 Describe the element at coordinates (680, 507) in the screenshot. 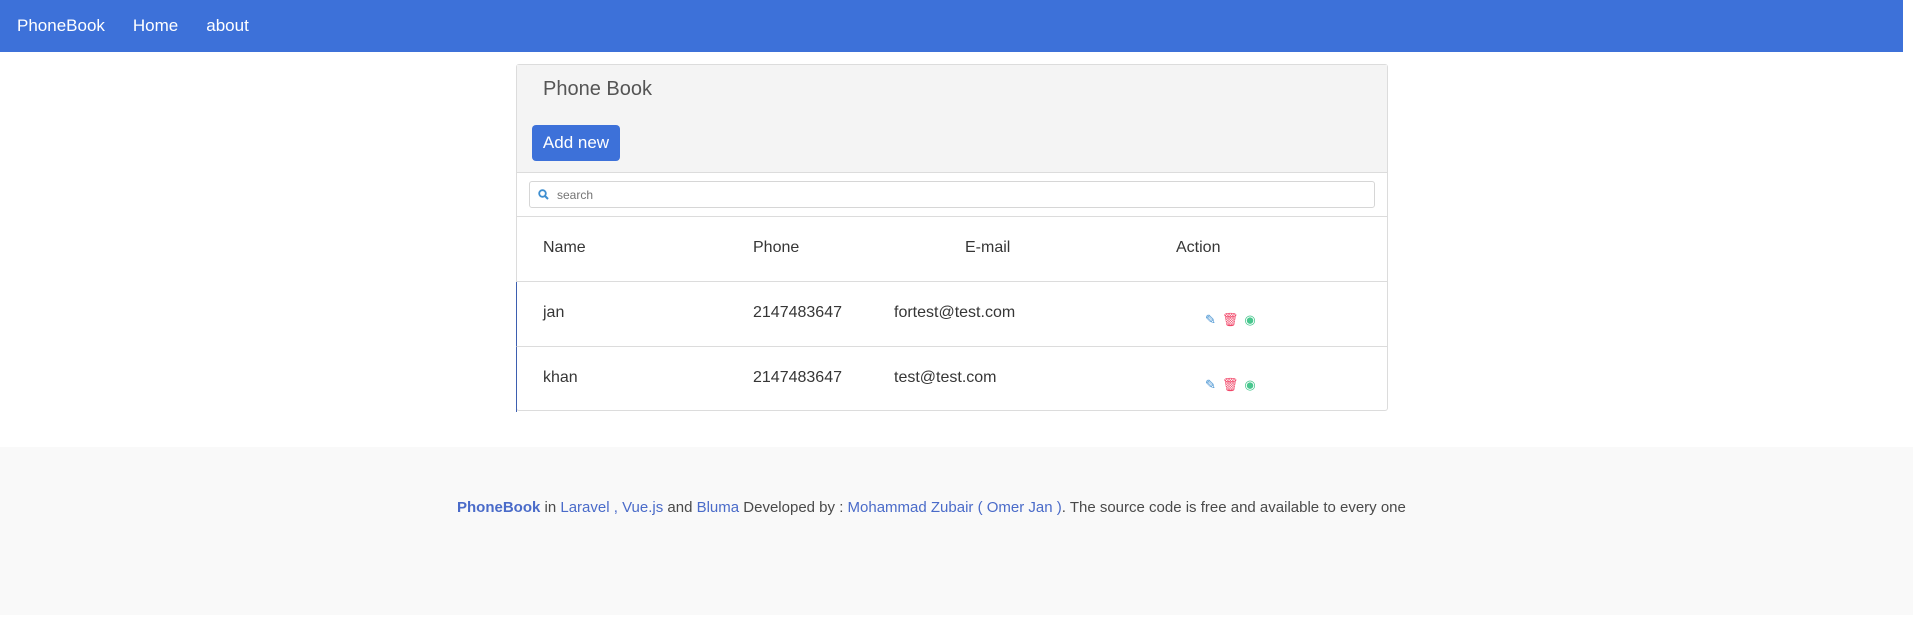

I see `footer-and: and` at that location.